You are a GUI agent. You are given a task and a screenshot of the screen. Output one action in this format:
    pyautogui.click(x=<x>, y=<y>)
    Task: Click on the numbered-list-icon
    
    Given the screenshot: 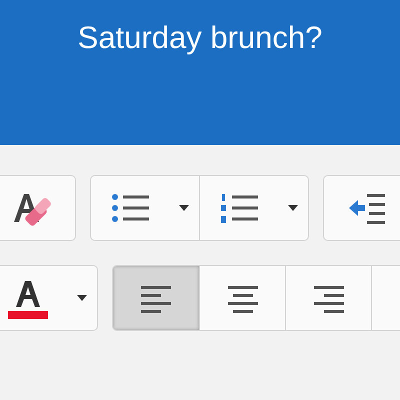 What is the action you would take?
    pyautogui.click(x=239, y=208)
    